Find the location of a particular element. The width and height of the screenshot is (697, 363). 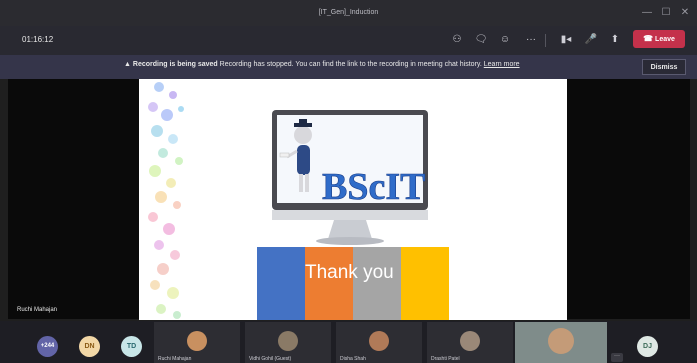

participant-name: Vidhi Gohil (Guest) is located at coordinates (270, 359).